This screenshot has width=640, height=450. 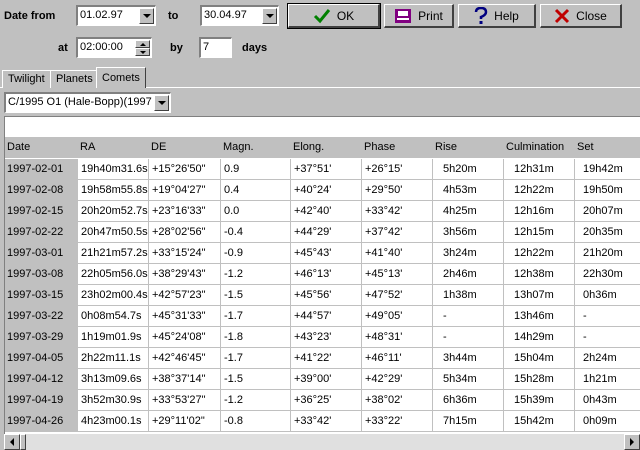 I want to click on cell-de: +33°15'24", so click(x=185, y=253).